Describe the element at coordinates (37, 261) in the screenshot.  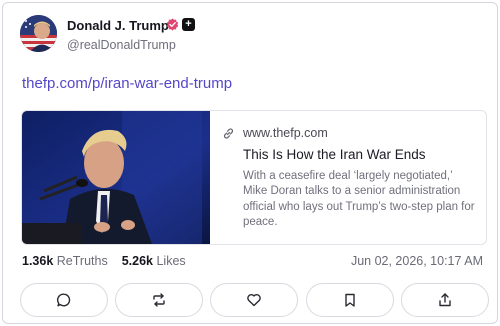
I see `retruths-count: 1.36k` at that location.